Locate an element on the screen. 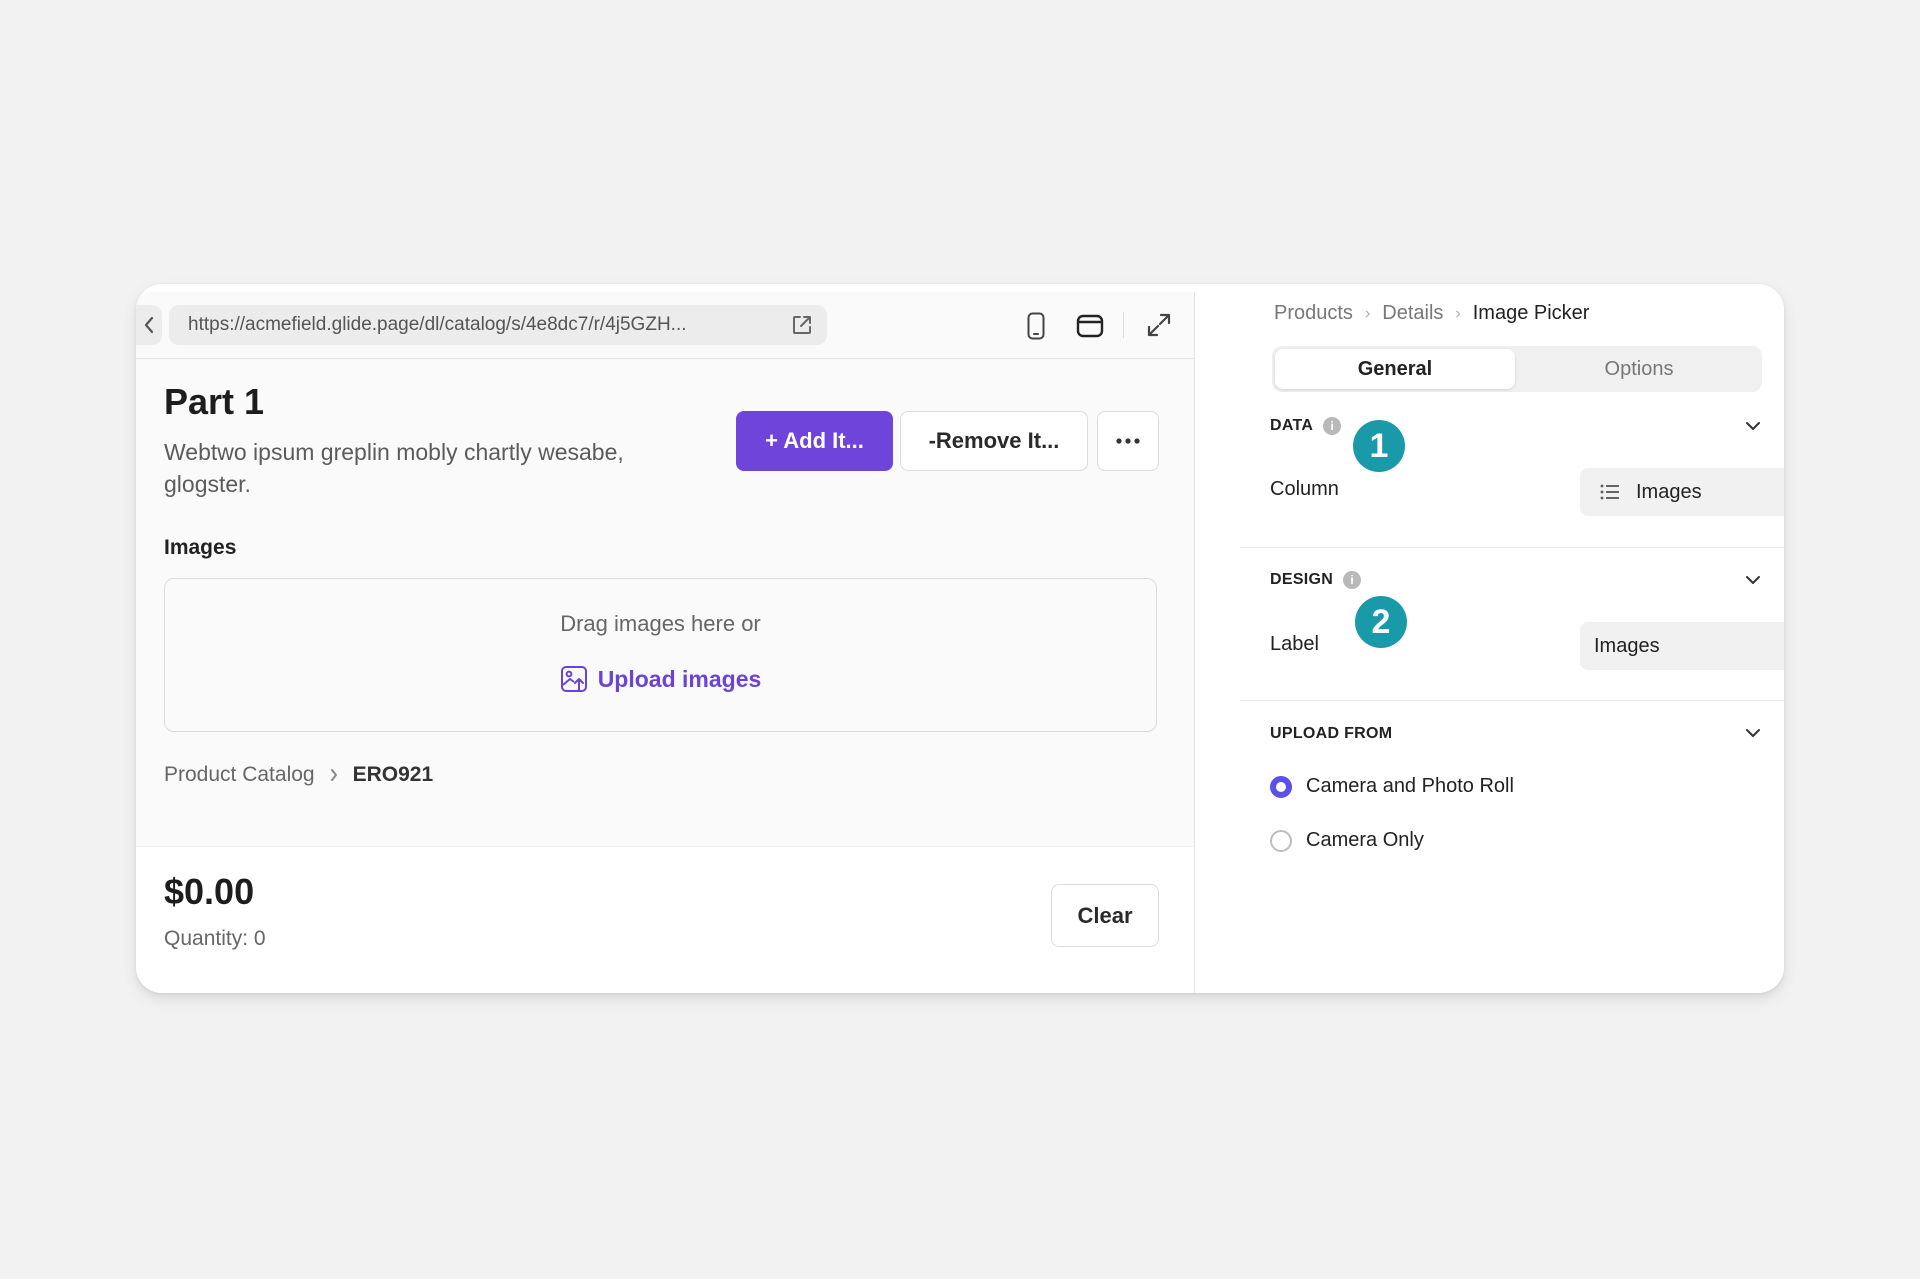 Image resolution: width=1920 pixels, height=1279 pixels. chevron-left-icon is located at coordinates (149, 325).